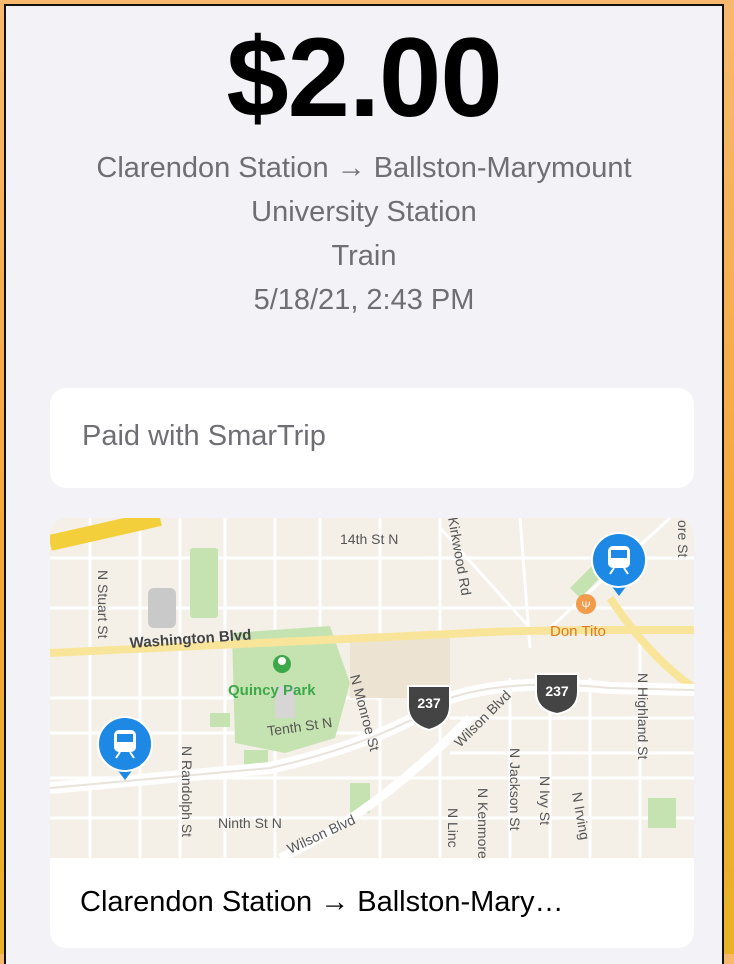  Describe the element at coordinates (364, 300) in the screenshot. I see `trip-datetime: 5/18/21, 2:43 PM` at that location.